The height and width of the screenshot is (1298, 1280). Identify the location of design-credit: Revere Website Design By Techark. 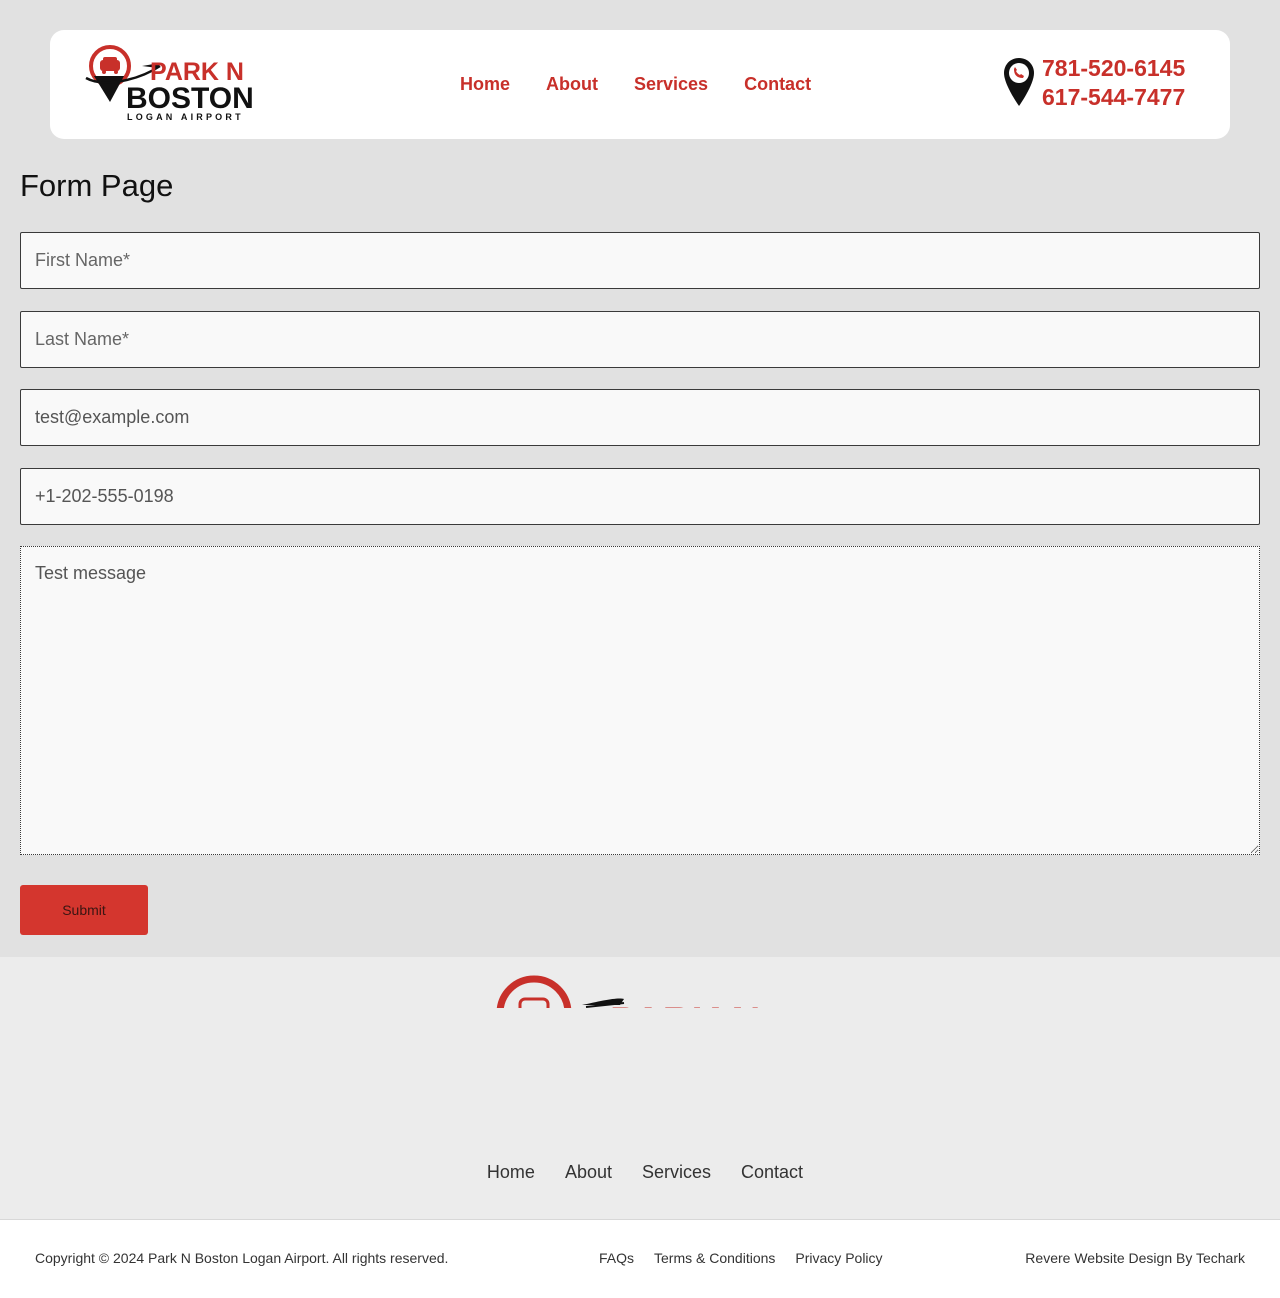
(1135, 1258).